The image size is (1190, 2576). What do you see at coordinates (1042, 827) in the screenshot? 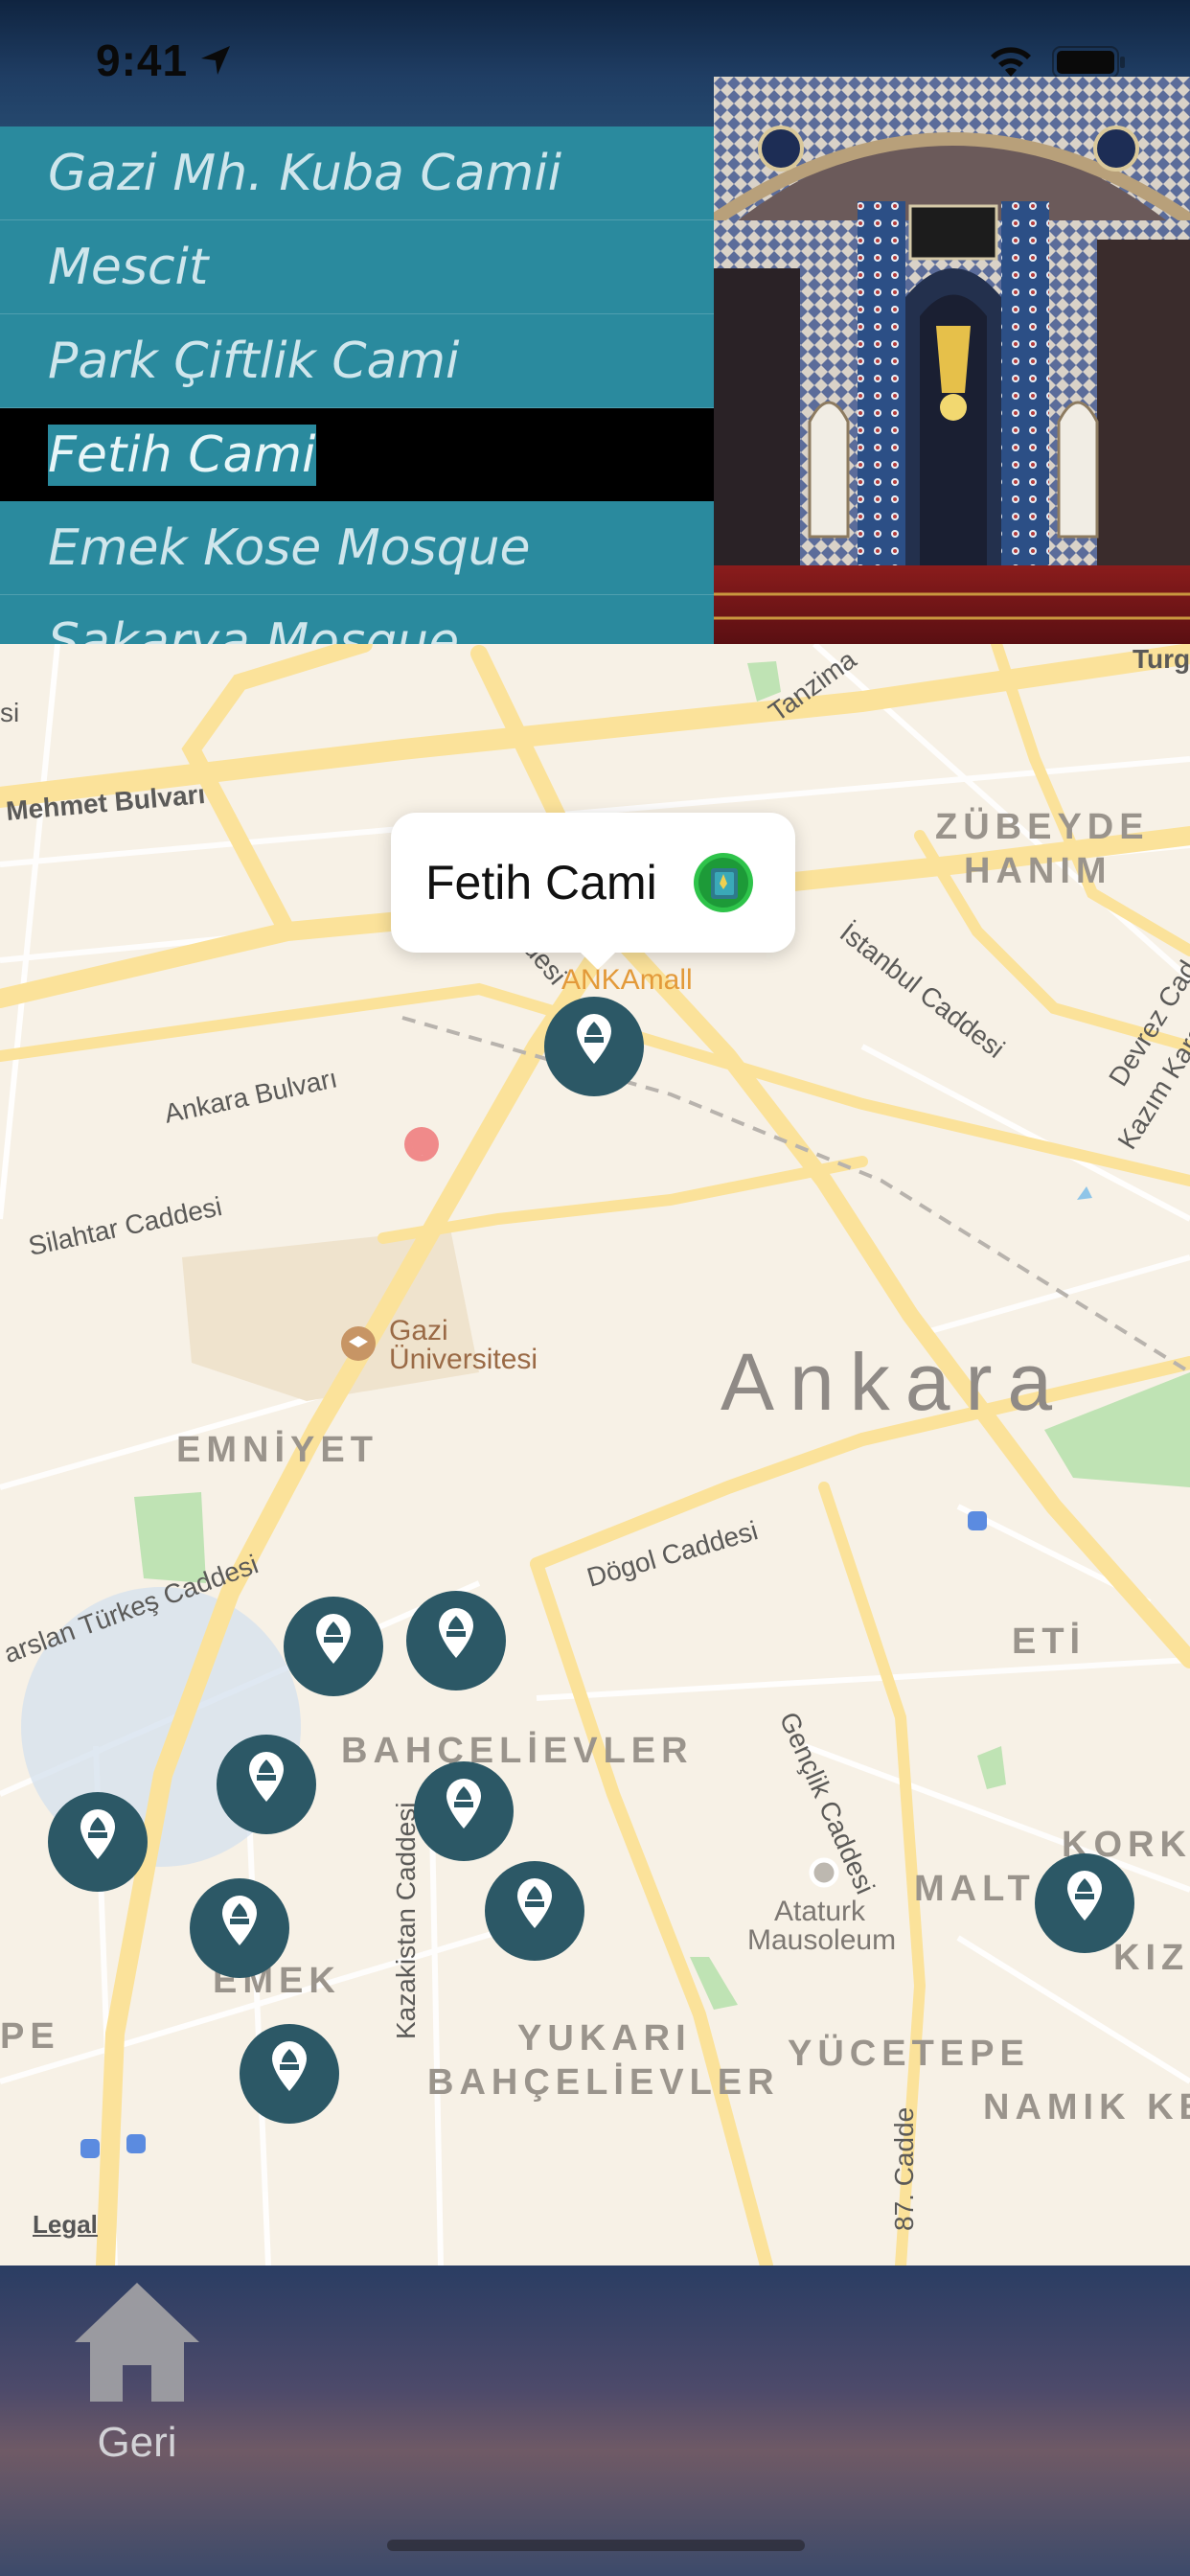
I see `map-label-zubeyde: ZÜBEYDE` at bounding box center [1042, 827].